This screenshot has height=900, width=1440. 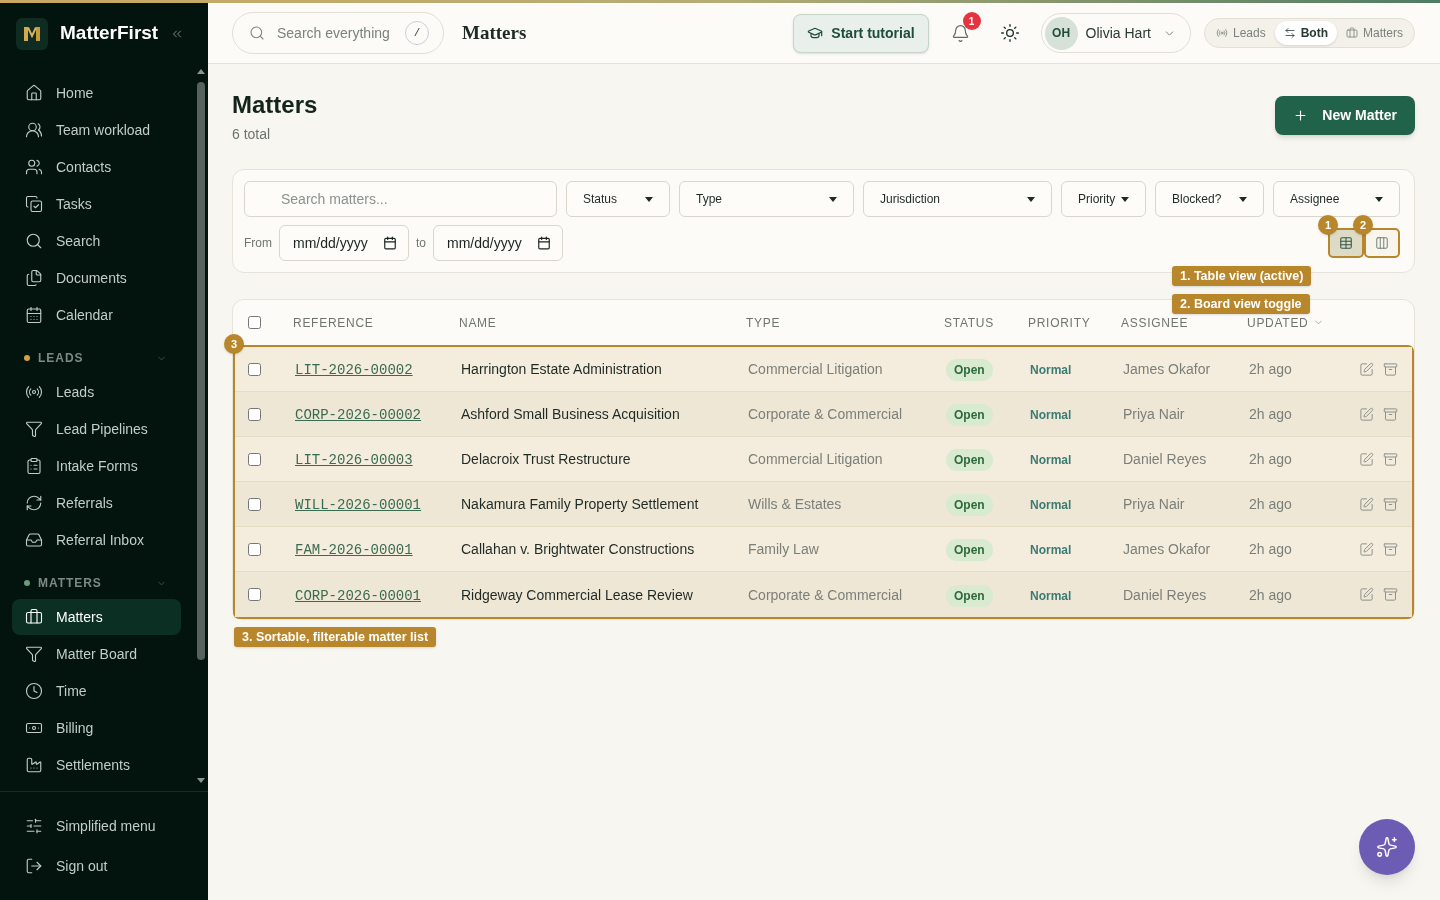 I want to click on matter-row: CORP-2026-00002 Ashford Small Business Acquisition Corporate & Commercial Open Normal Priya Nair 2h ago, so click(x=823, y=414).